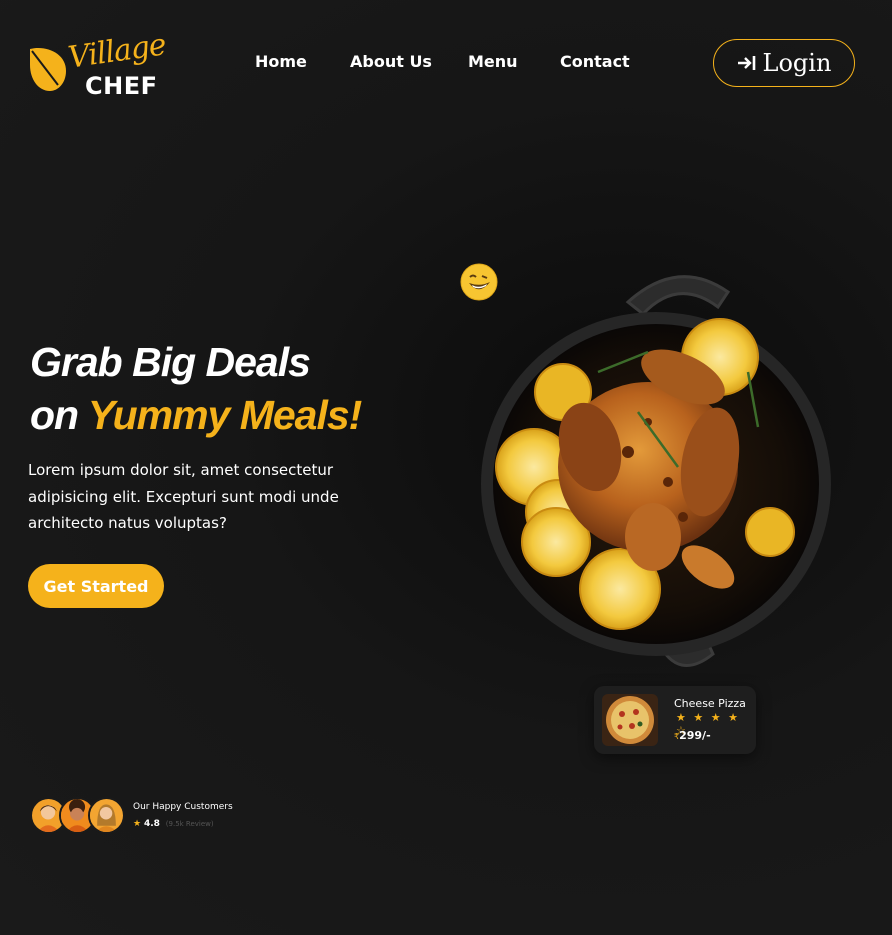 Image resolution: width=892 pixels, height=935 pixels. What do you see at coordinates (225, 415) in the screenshot?
I see `hero-title-accent: Yummy Meals!` at bounding box center [225, 415].